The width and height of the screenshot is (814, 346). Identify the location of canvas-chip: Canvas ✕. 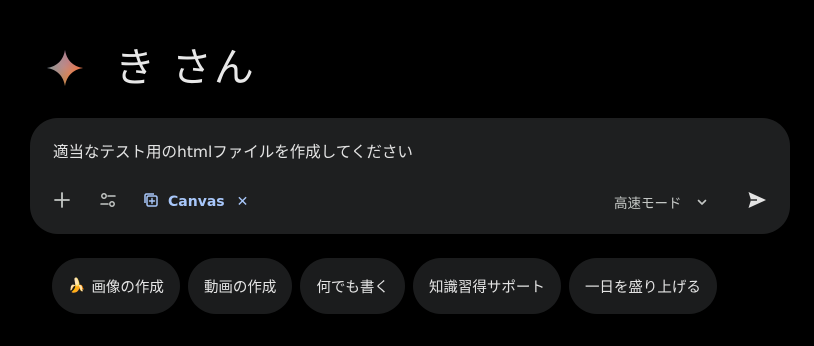
(195, 202).